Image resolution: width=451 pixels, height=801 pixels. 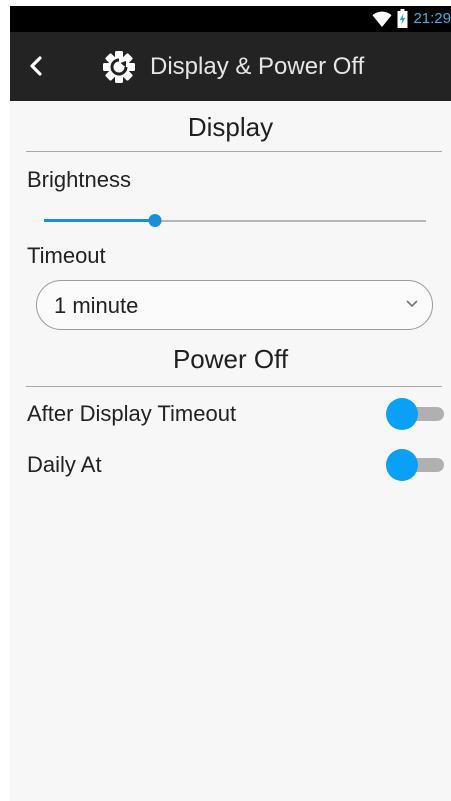 I want to click on battery-icon, so click(x=402, y=18).